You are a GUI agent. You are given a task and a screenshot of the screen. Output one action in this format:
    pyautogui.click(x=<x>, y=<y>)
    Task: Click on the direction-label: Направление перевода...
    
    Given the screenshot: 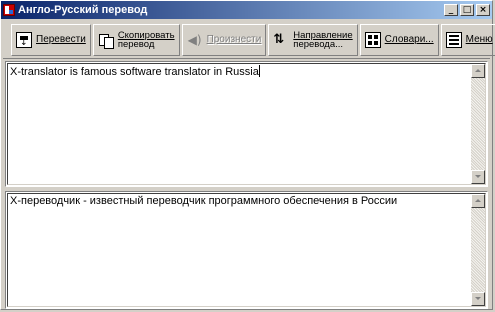 What is the action you would take?
    pyautogui.click(x=322, y=40)
    